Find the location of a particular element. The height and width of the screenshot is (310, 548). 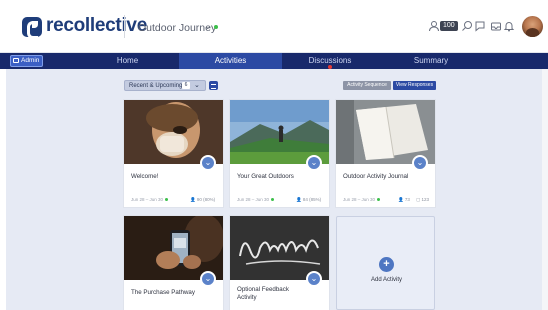

brand-name: recollective is located at coordinates (96, 26).